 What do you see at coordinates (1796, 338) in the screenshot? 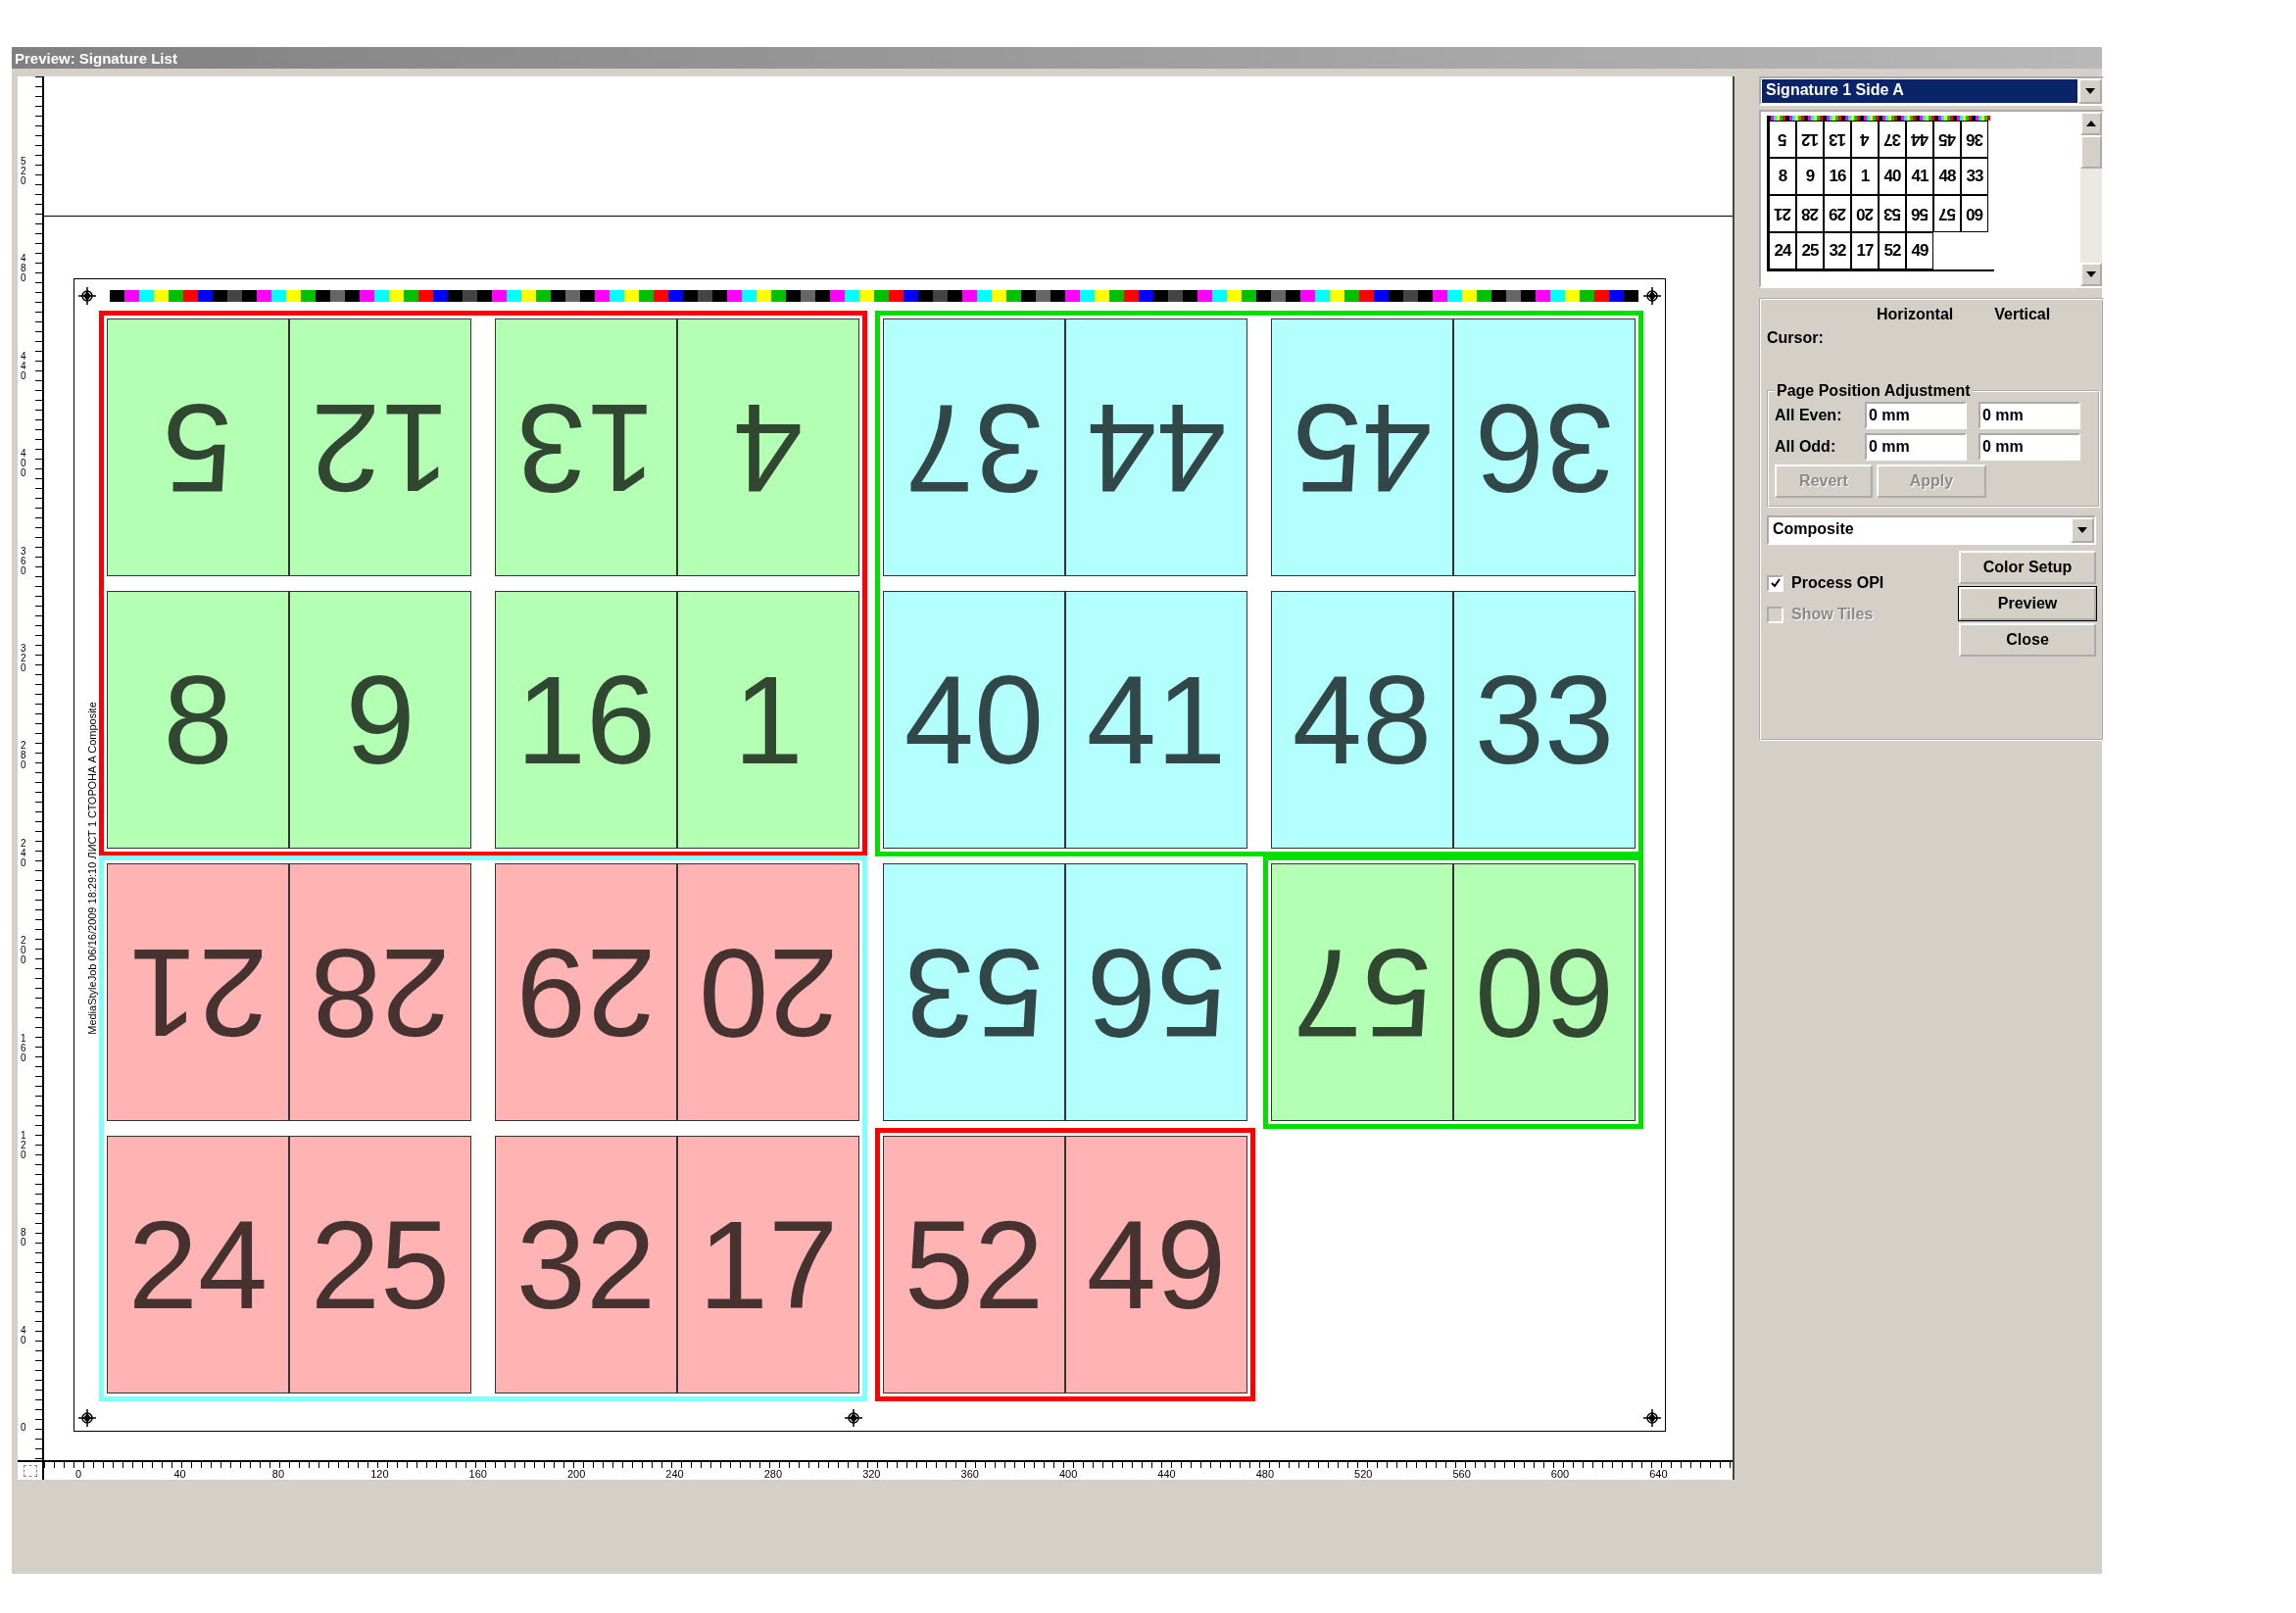
I see `cursor-label: Cursor:` at bounding box center [1796, 338].